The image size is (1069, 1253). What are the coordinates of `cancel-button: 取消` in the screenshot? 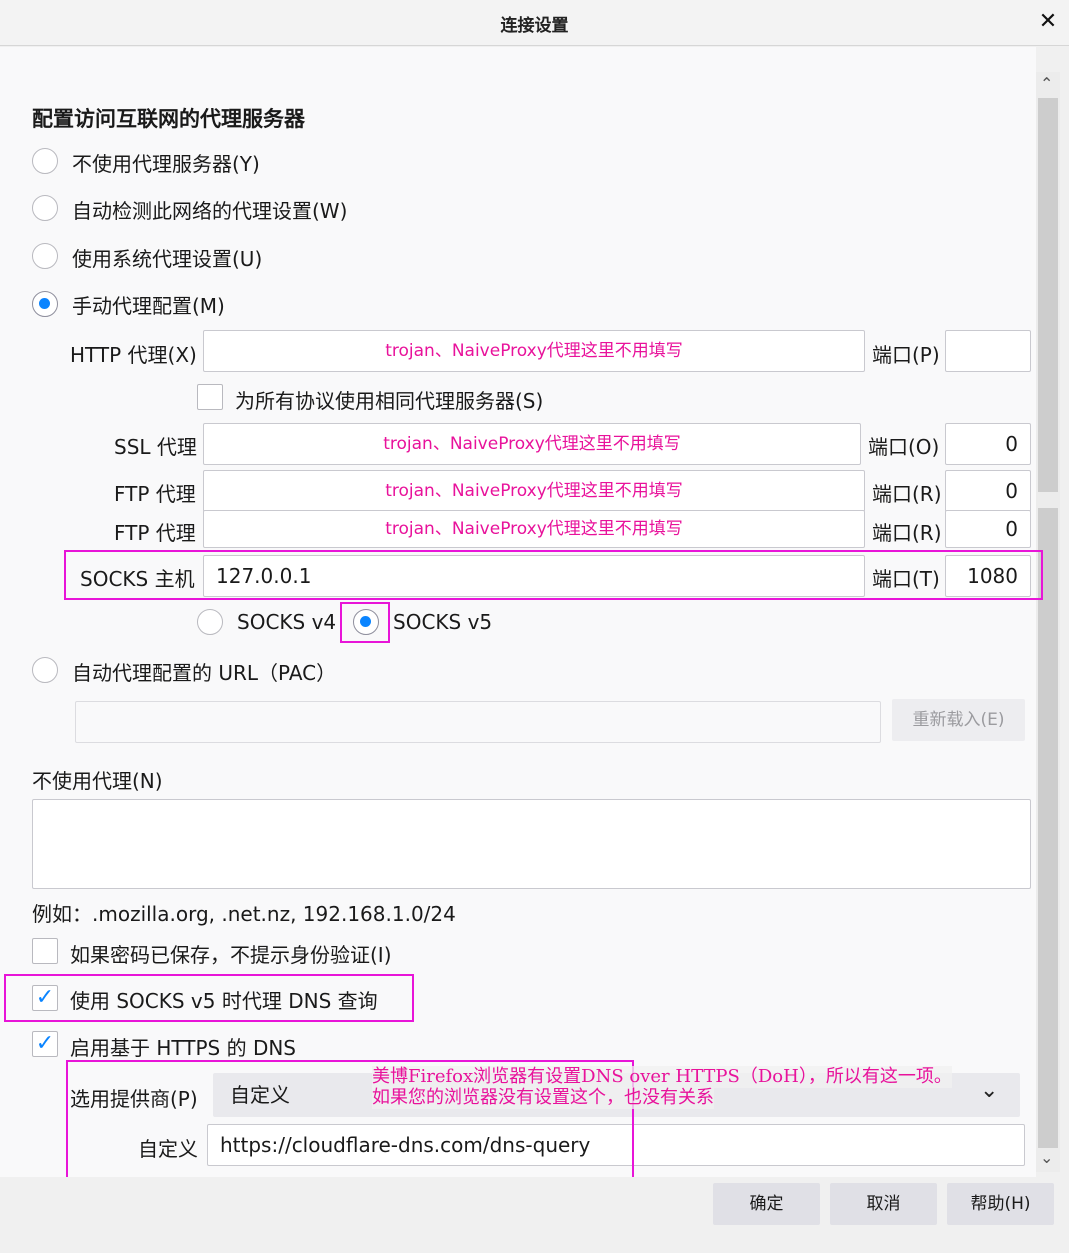 It's located at (883, 1204).